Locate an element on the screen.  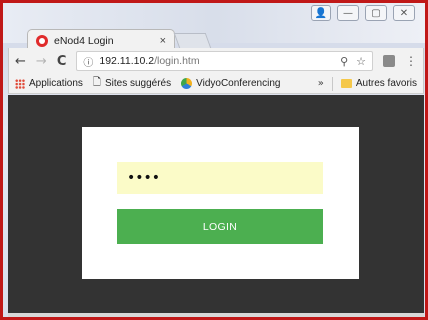
site-info-icon: ⓘ is located at coordinates (88, 61).